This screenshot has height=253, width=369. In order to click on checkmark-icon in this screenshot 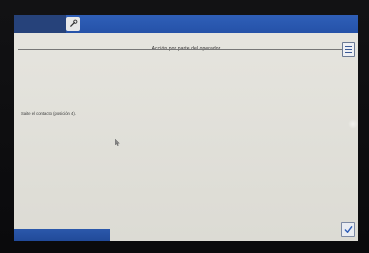, I will do `click(348, 230)`.